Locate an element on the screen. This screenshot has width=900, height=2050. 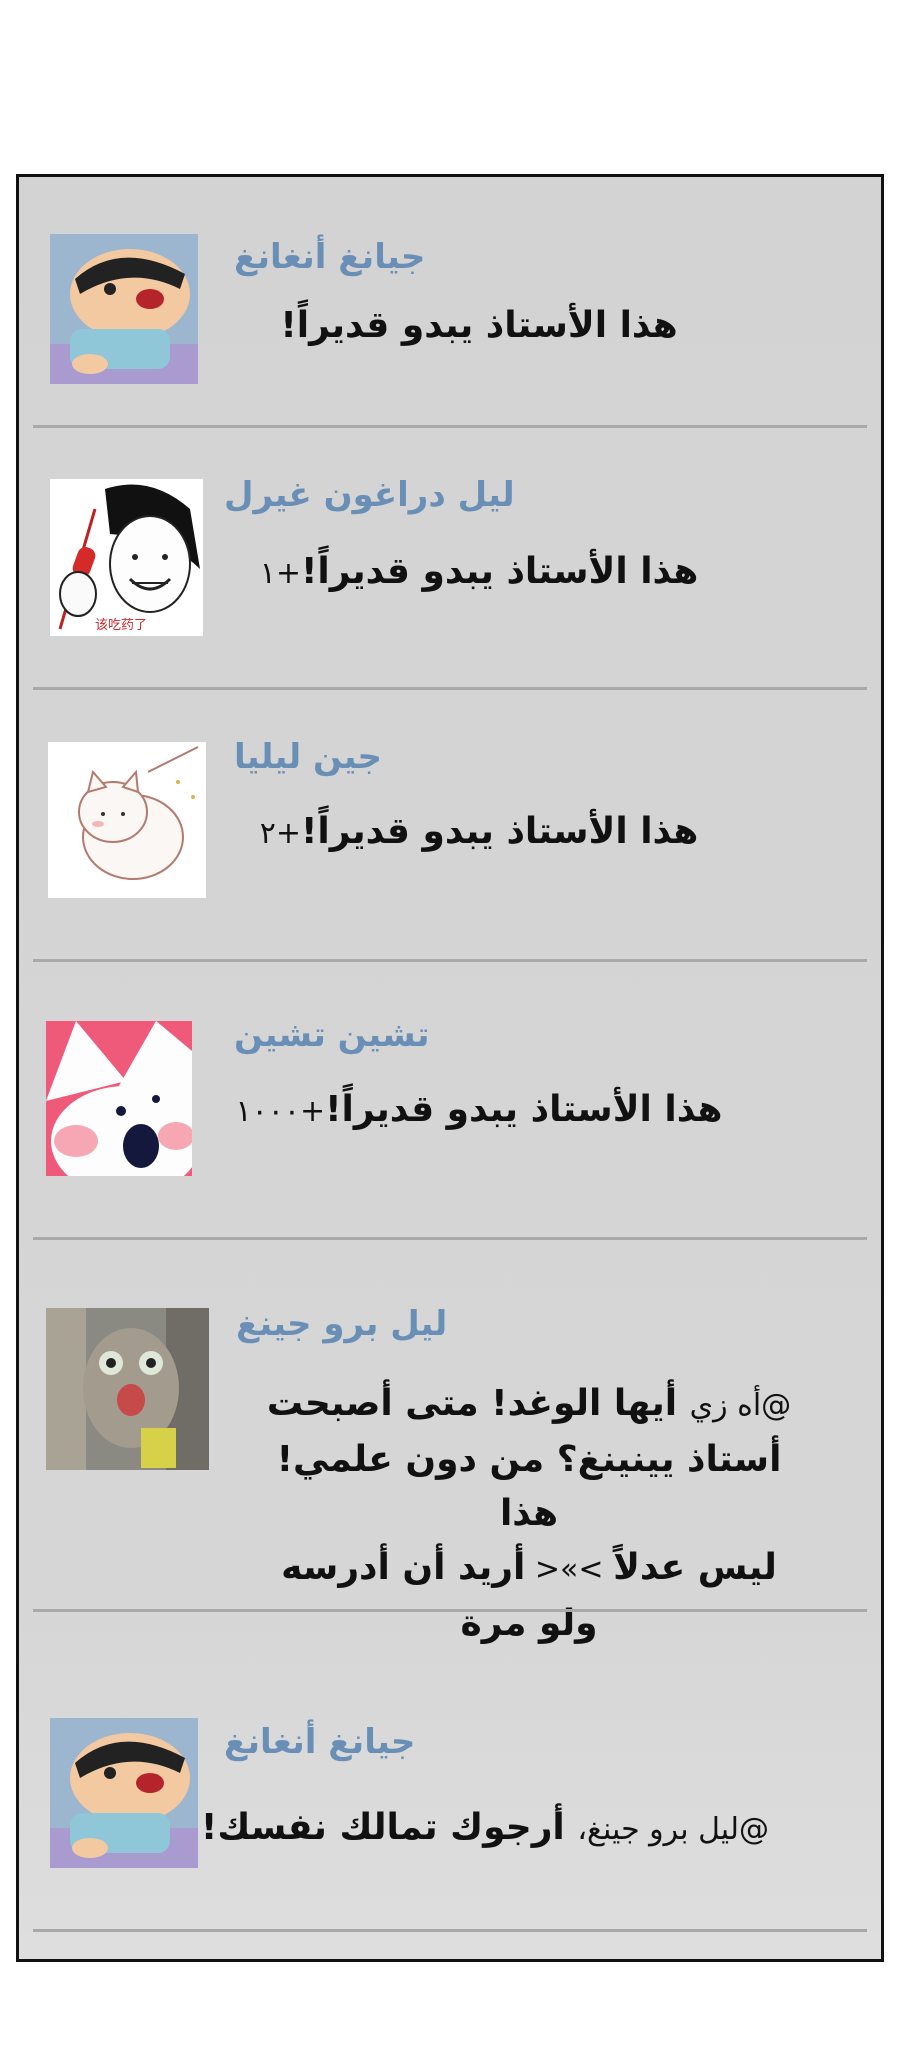
comment-username: جين ليليا is located at coordinates (308, 757).